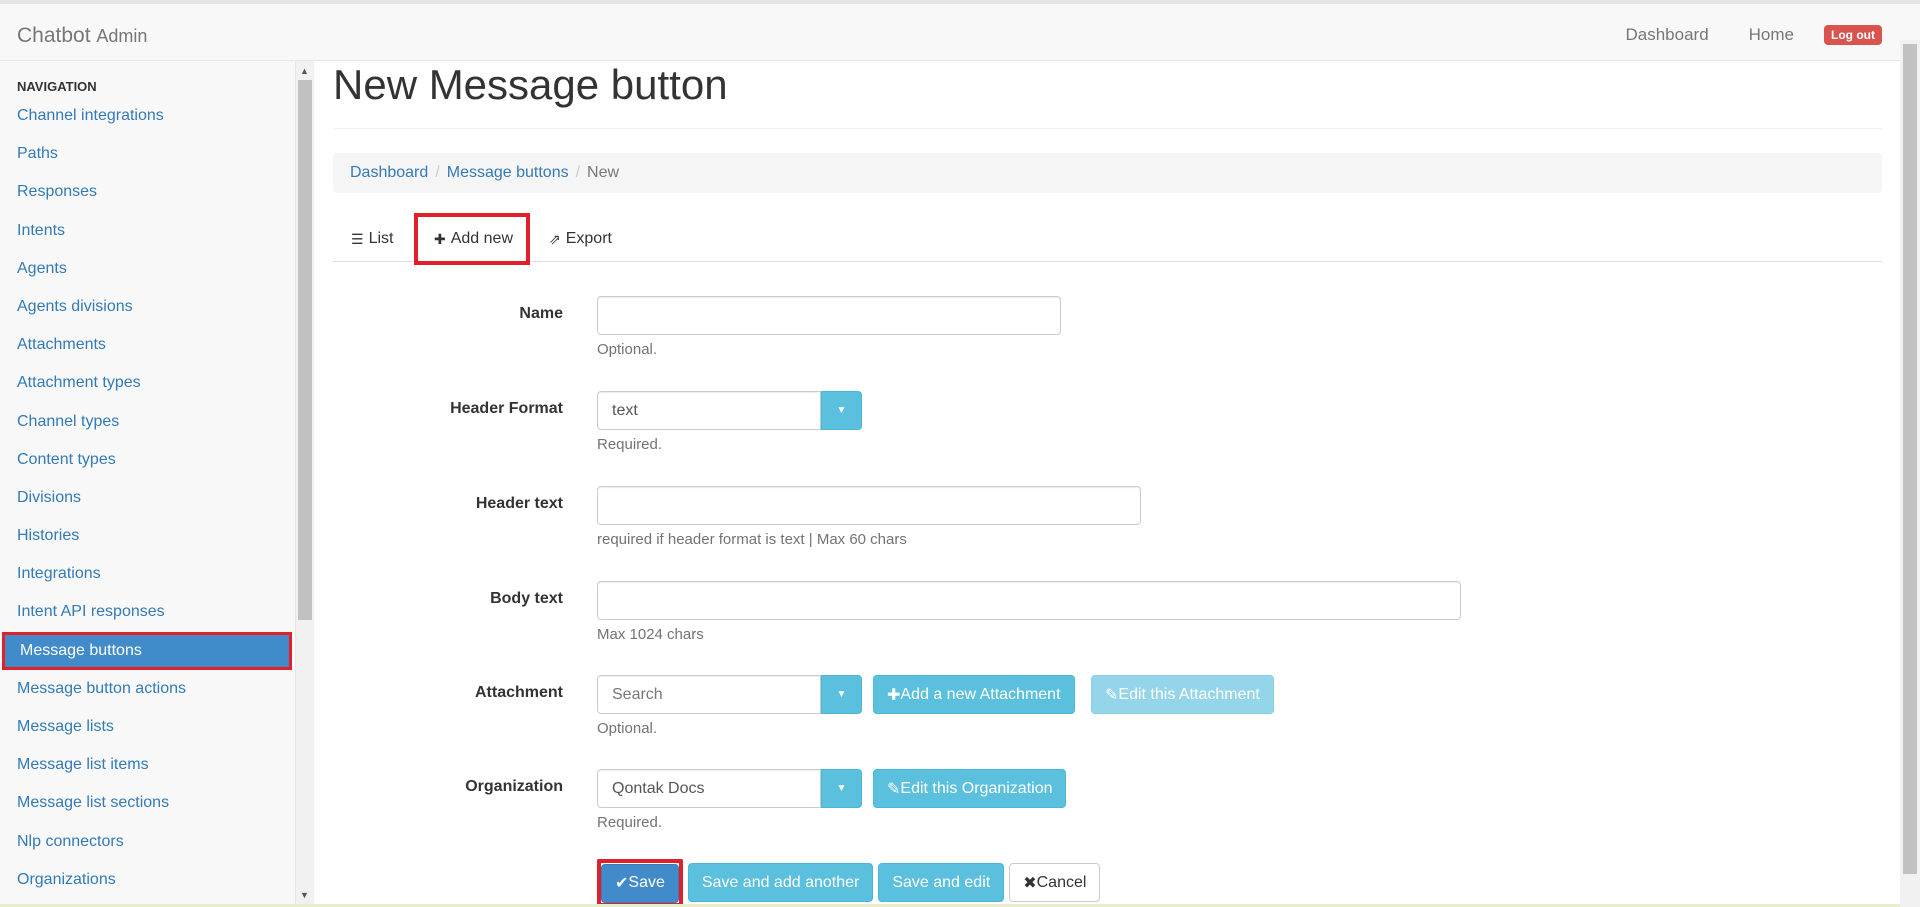 The height and width of the screenshot is (907, 1920). I want to click on brand-name: Chatbot, so click(54, 35).